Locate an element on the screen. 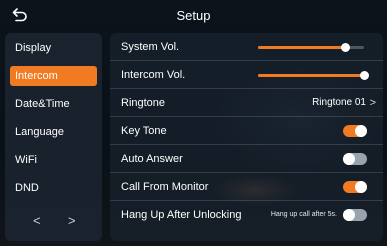  call-from-monitor-toggle is located at coordinates (355, 187).